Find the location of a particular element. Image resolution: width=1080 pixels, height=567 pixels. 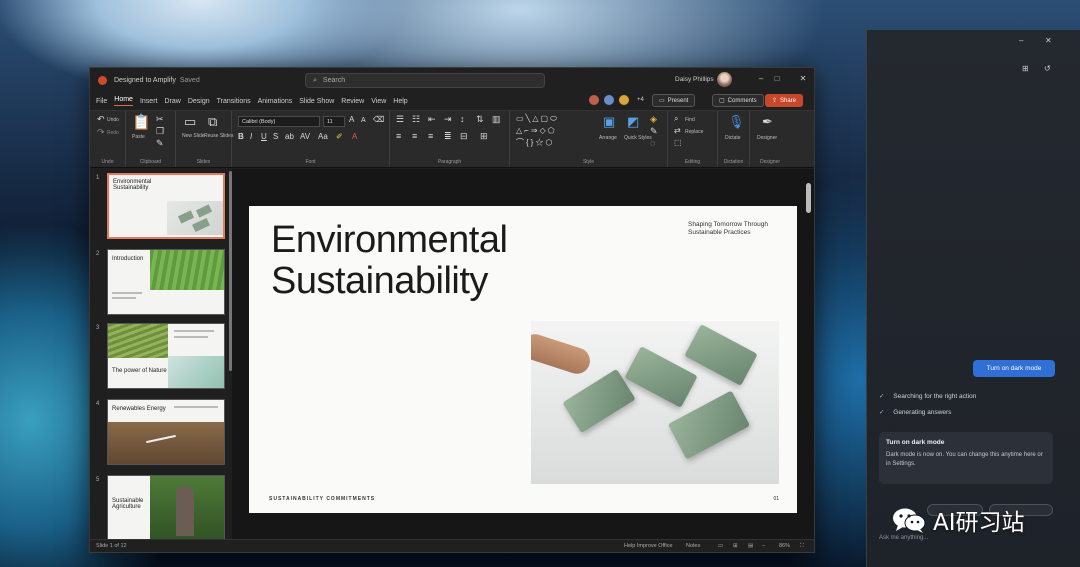

shapes-gallery-icon: ⌒{}☆⬡ is located at coordinates (535, 143).